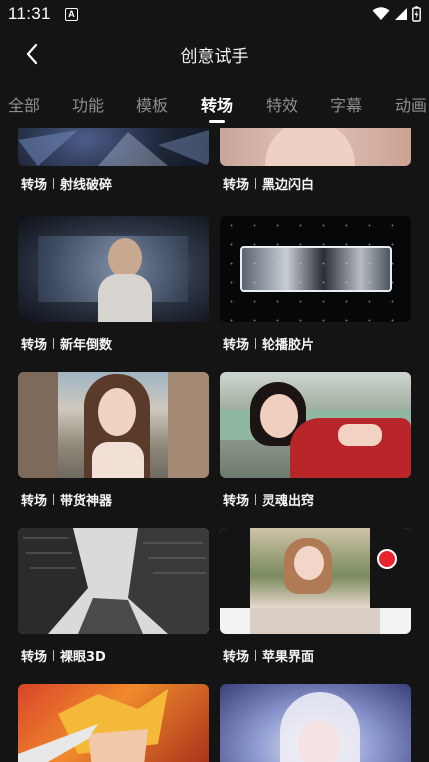 The height and width of the screenshot is (762, 429). I want to click on template-card: 转场 射线破碎, so click(113, 160).